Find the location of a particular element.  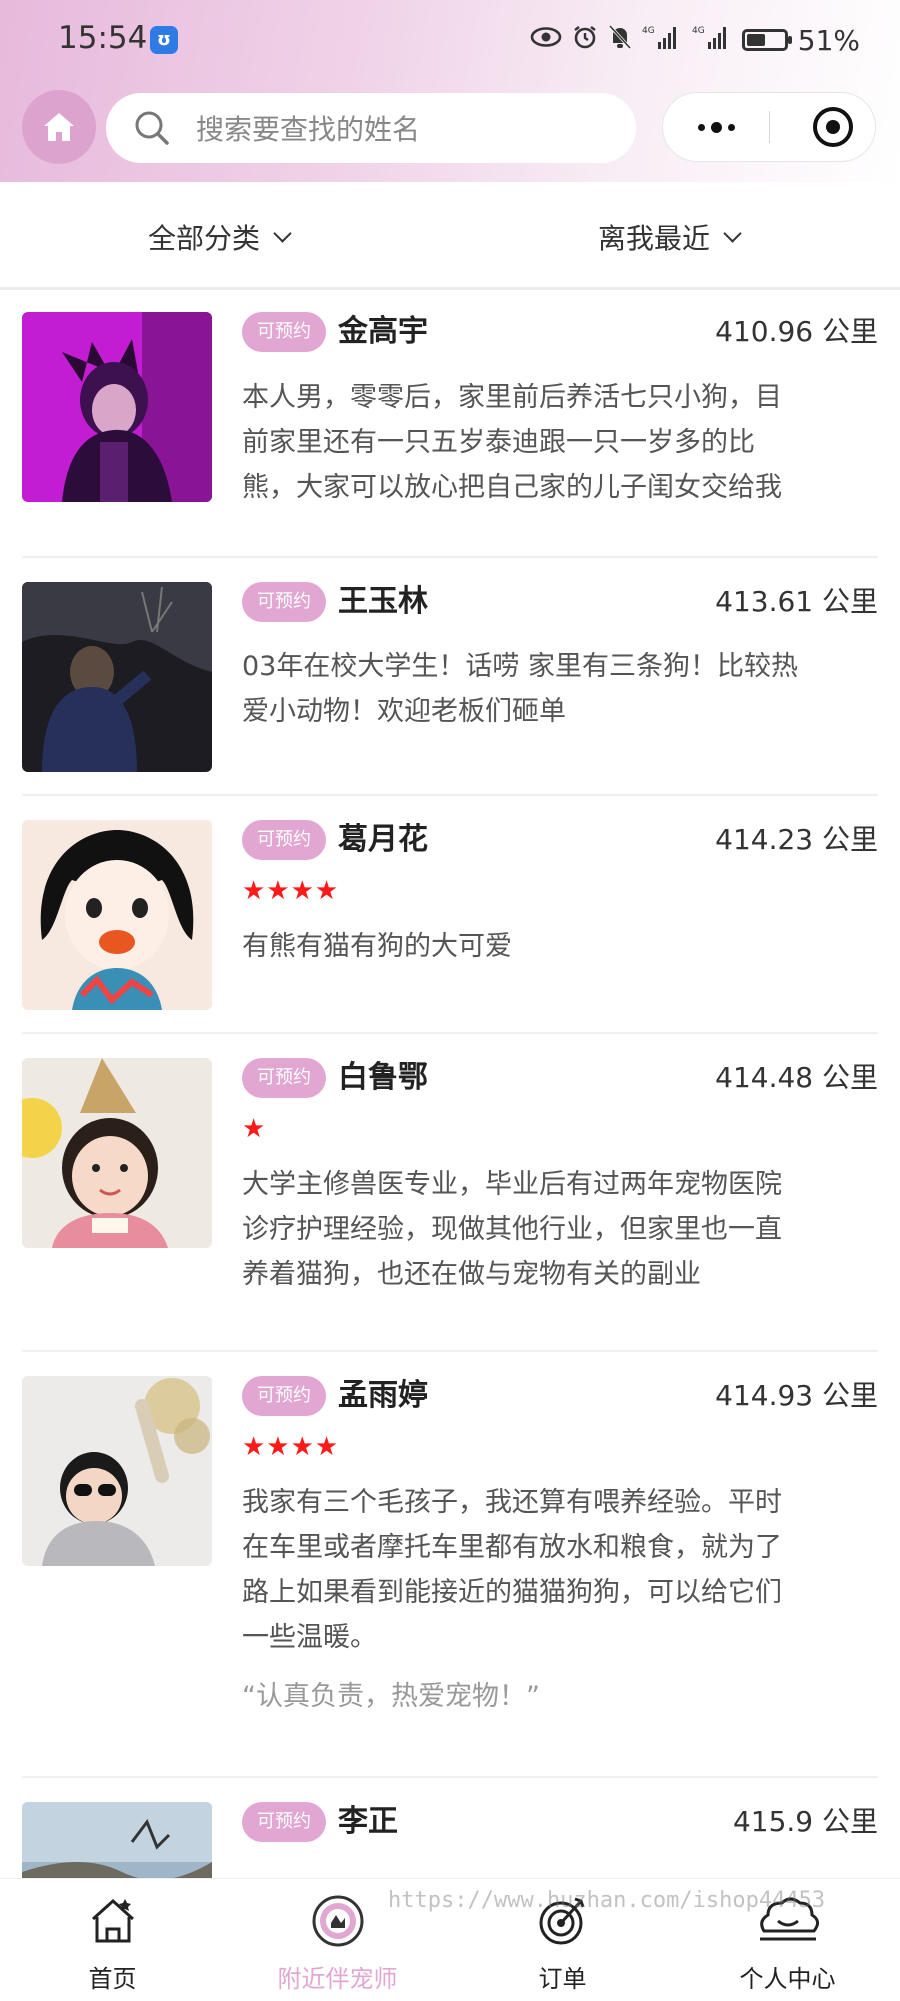

description-line: 熊，大家可以放心把自己家的儿子闺女交给我 is located at coordinates (512, 487).